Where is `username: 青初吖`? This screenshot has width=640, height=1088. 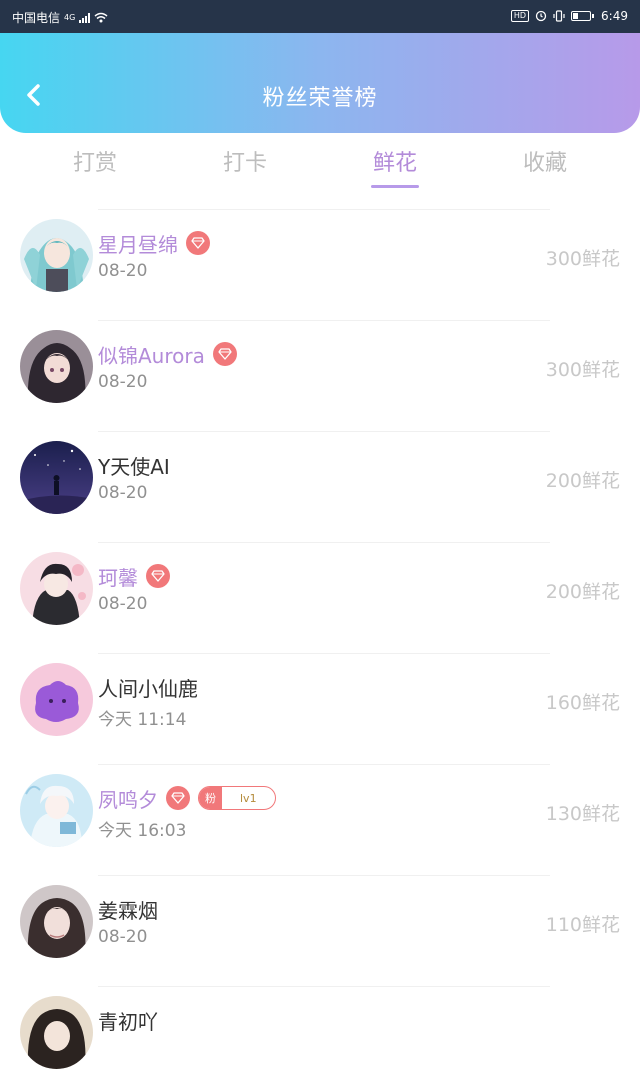 username: 青初吖 is located at coordinates (128, 1020).